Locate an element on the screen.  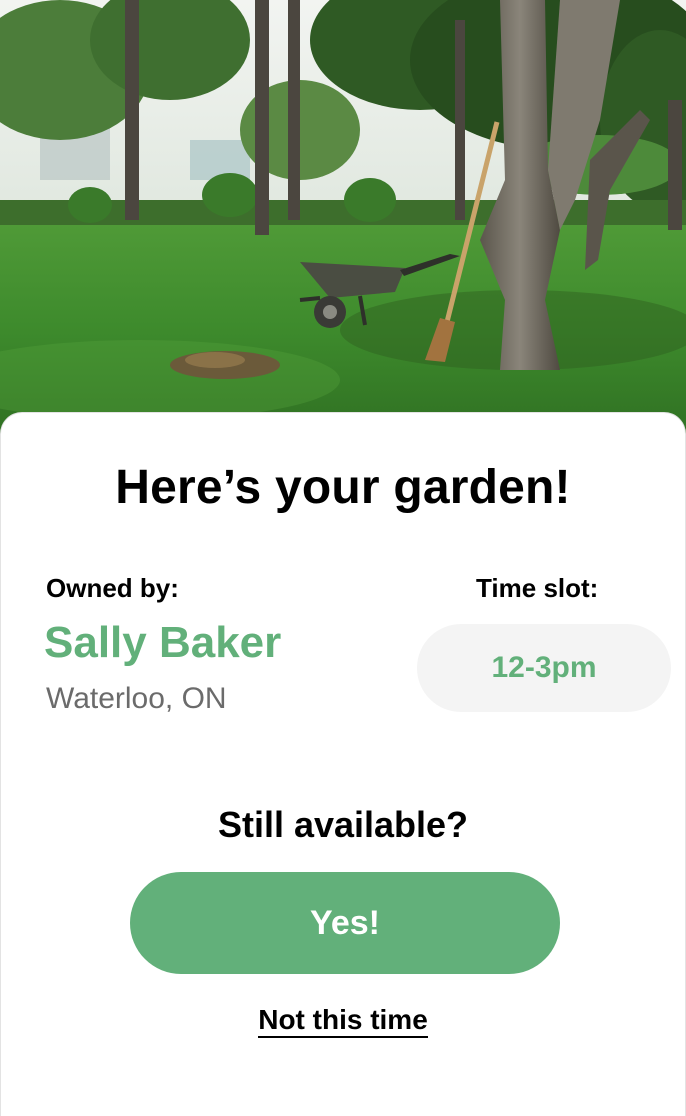
decline-container: Not this time is located at coordinates (343, 1022).